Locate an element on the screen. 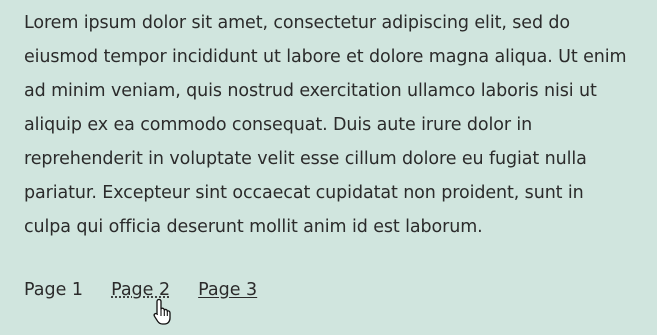 This screenshot has width=657, height=335. pagination-page-1: Page 1 is located at coordinates (54, 290).